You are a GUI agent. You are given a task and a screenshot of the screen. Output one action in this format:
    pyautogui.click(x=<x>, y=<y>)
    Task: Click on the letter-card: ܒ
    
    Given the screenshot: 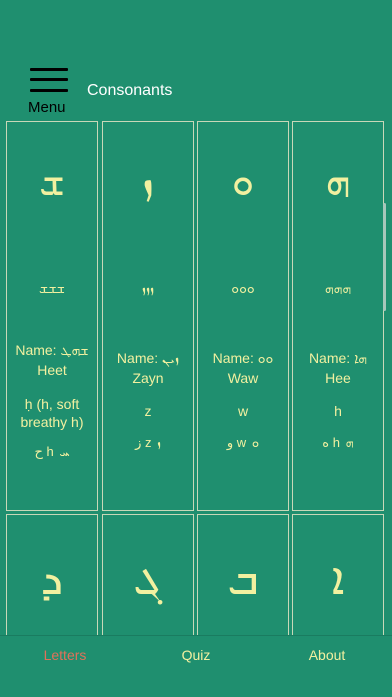 What is the action you would take?
    pyautogui.click(x=243, y=574)
    